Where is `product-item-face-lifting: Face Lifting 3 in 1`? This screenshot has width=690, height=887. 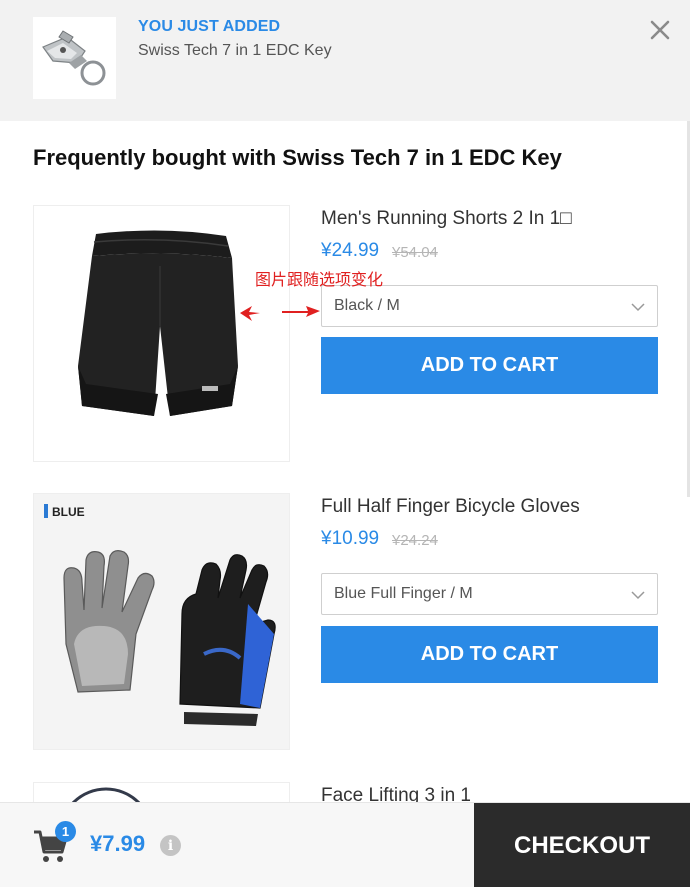
product-item-face-lifting: Face Lifting 3 in 1 is located at coordinates (345, 792).